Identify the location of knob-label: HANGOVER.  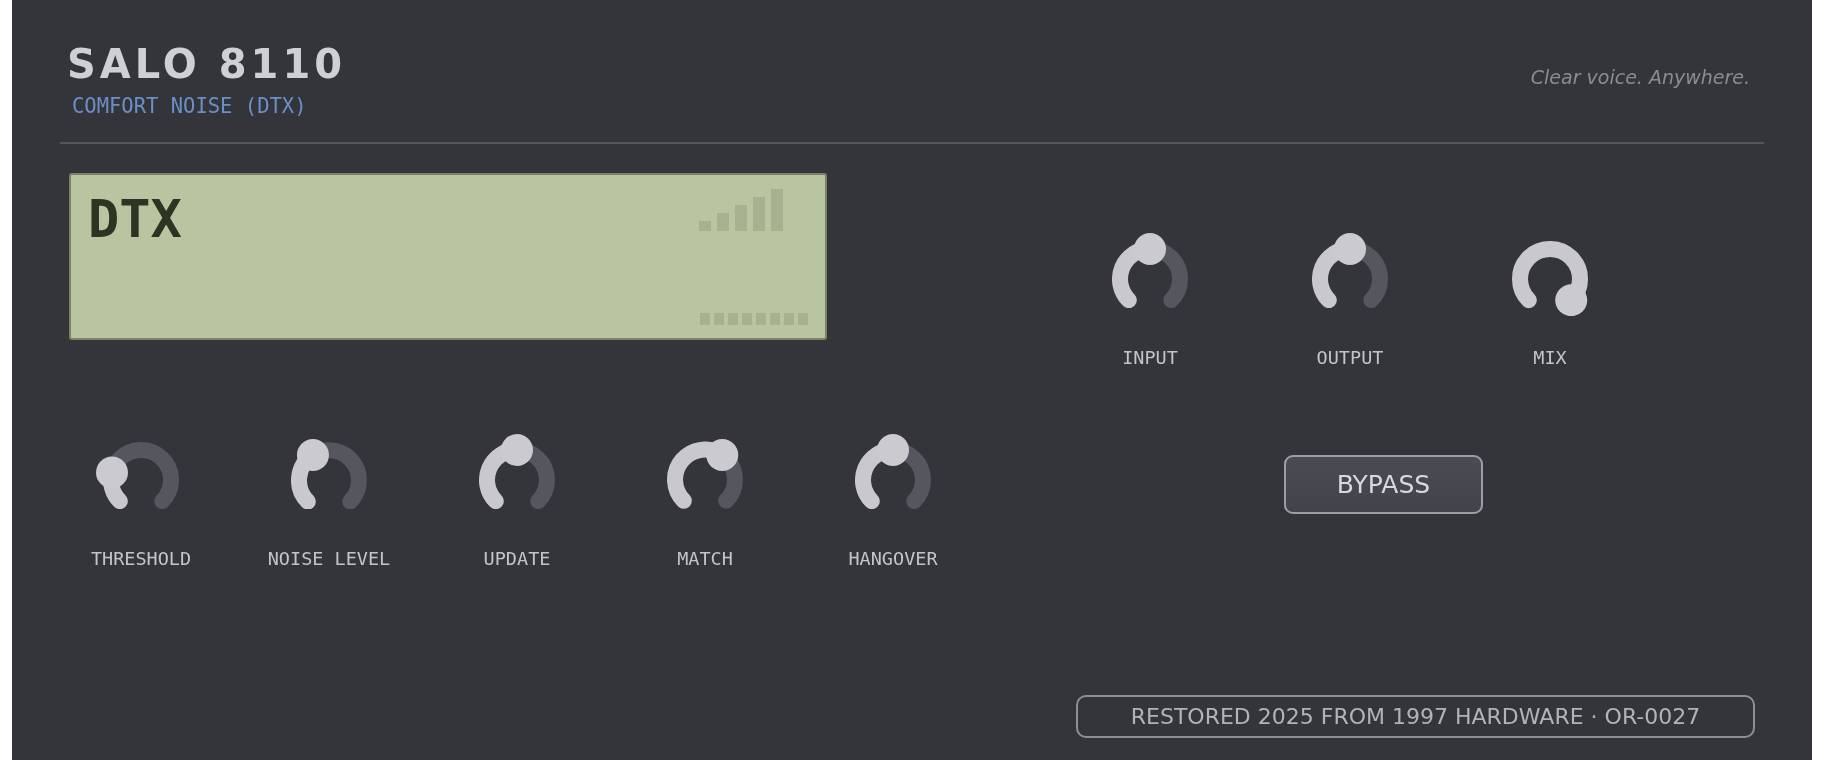
(893, 559).